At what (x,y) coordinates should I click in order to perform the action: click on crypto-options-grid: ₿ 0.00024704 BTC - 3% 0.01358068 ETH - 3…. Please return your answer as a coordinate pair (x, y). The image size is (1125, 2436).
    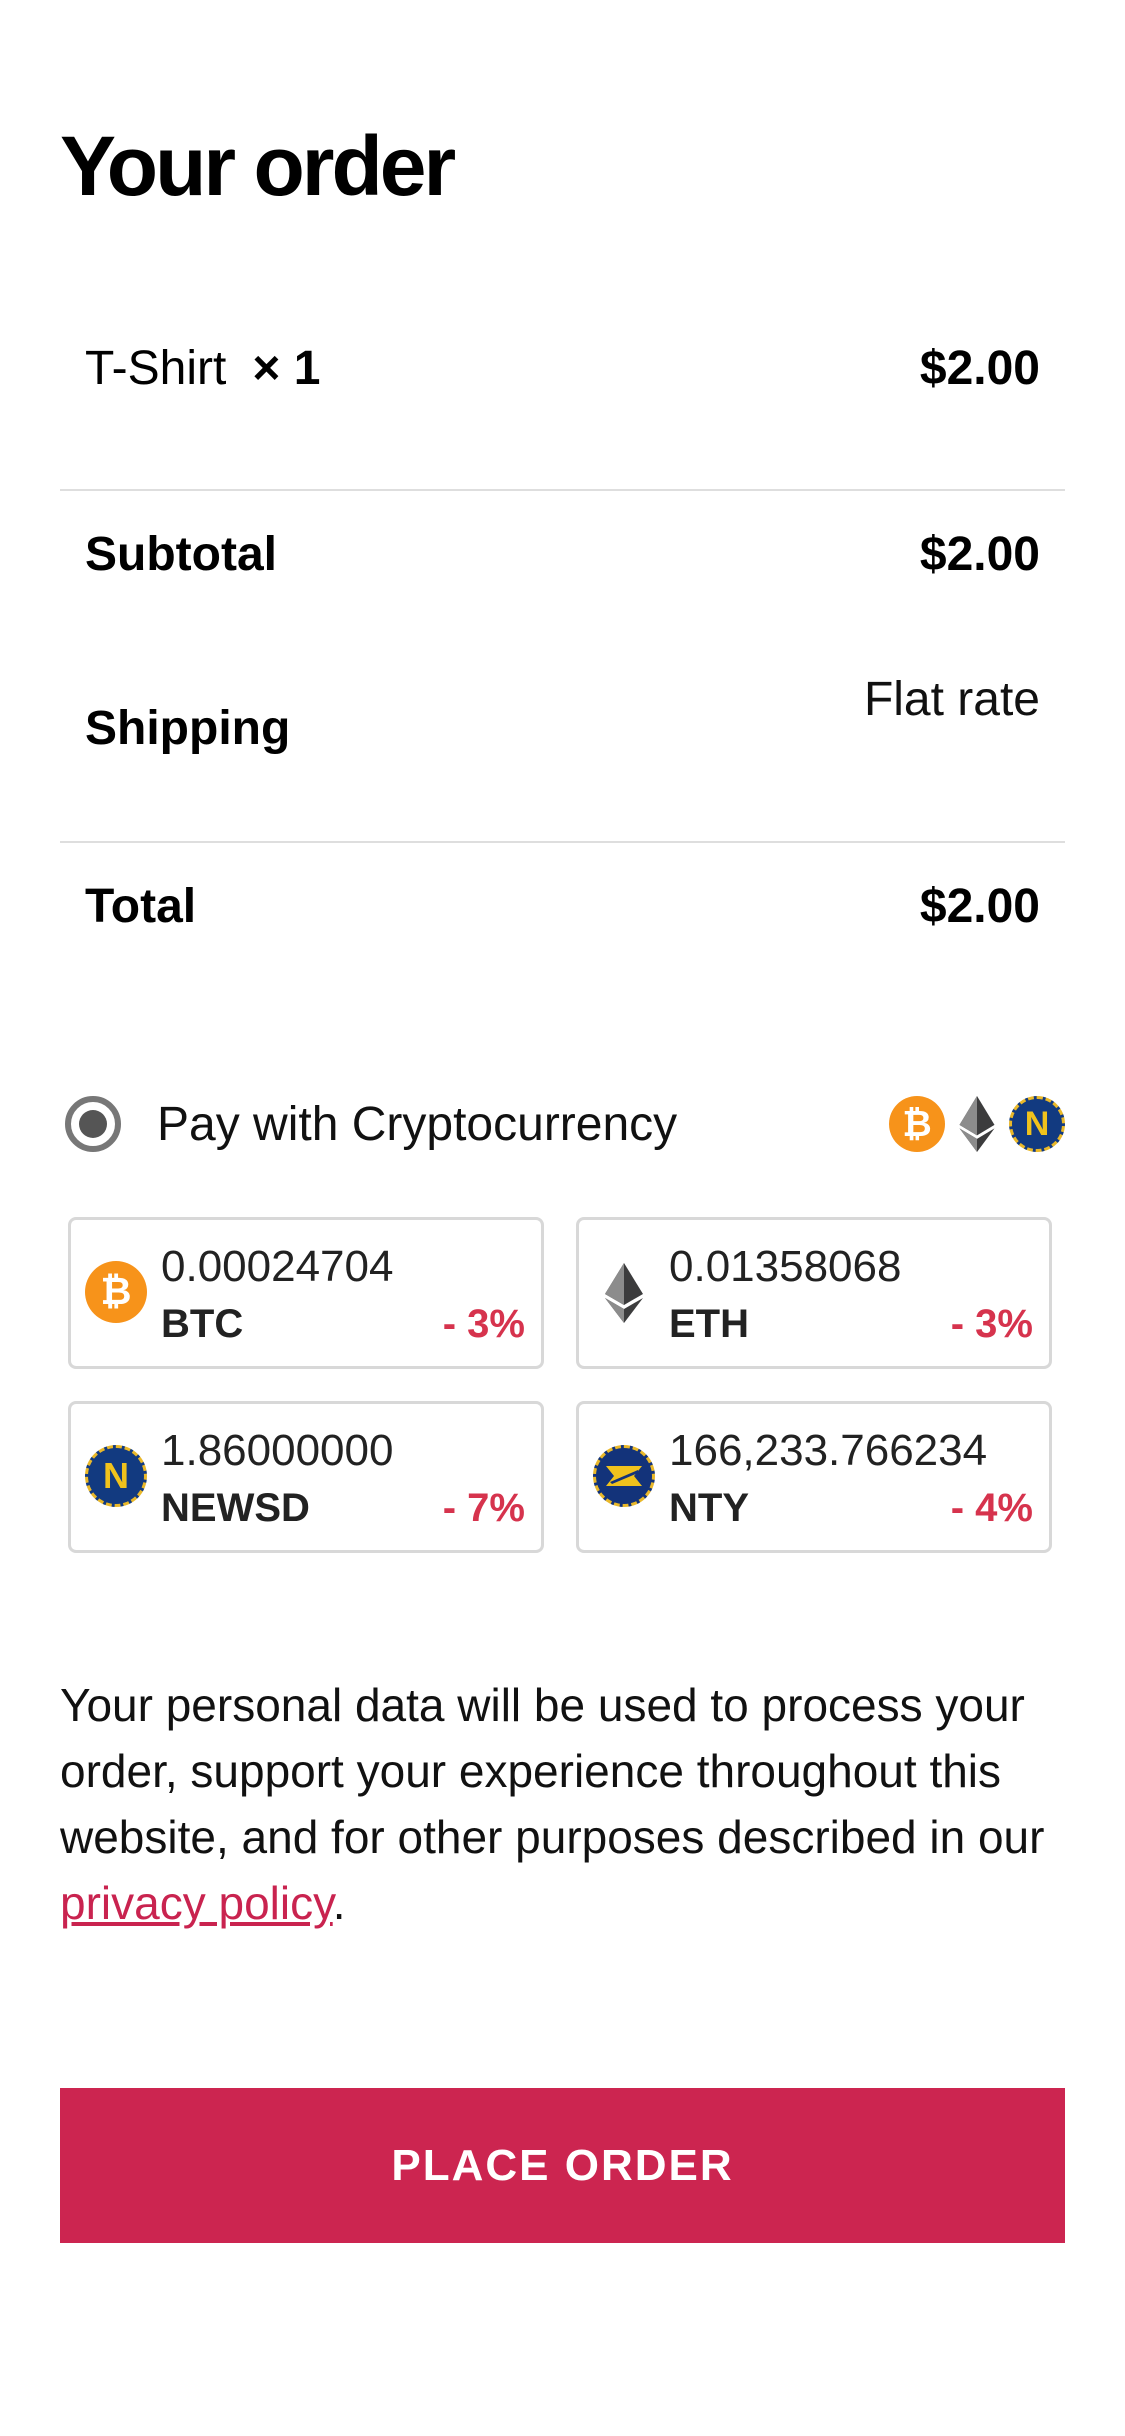
    Looking at the image, I should click on (563, 1385).